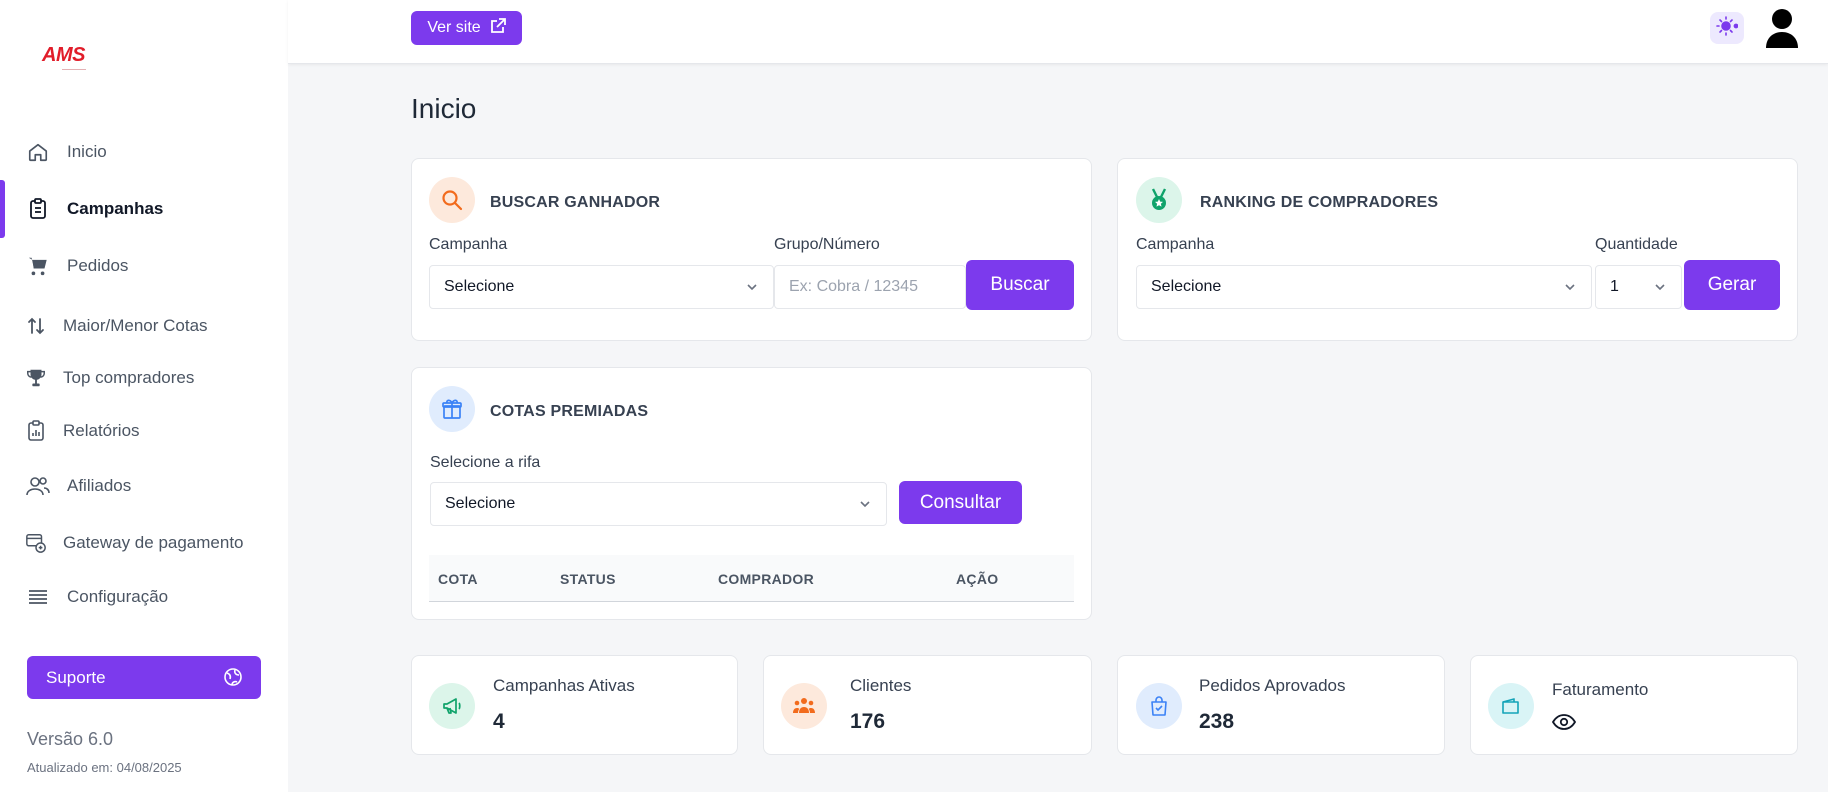 This screenshot has height=792, width=1828. Describe the element at coordinates (1159, 706) in the screenshot. I see `shopping-bag-icon` at that location.